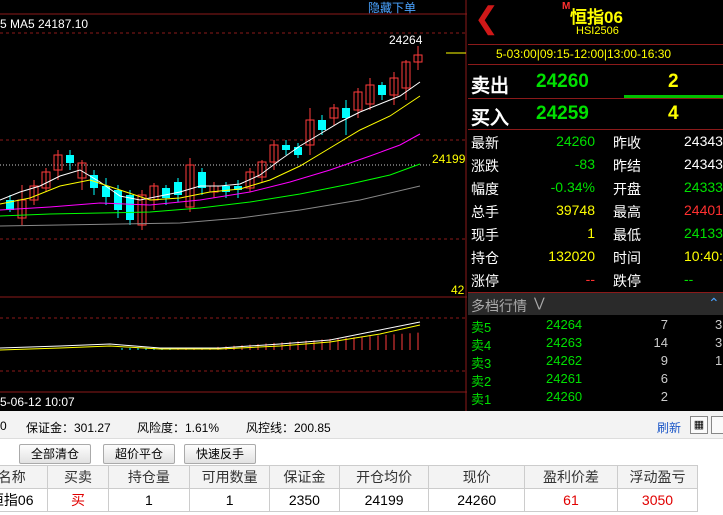  I want to click on sell-qty: 2, so click(673, 81).